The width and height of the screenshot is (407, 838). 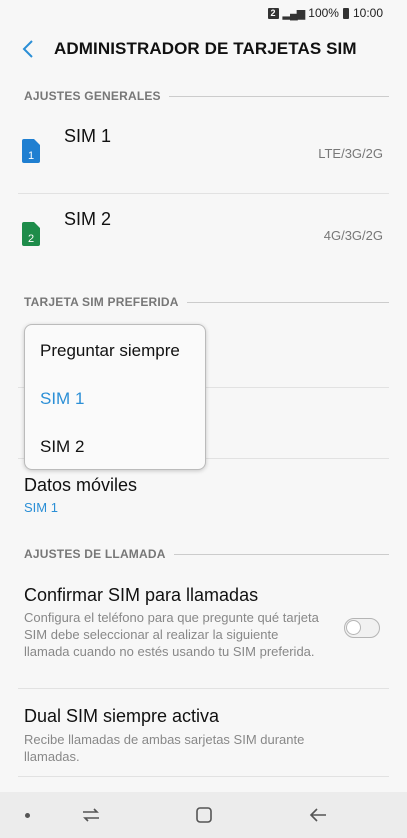 What do you see at coordinates (122, 716) in the screenshot?
I see `dual-sim-title: Dual SIM siempre activa` at bounding box center [122, 716].